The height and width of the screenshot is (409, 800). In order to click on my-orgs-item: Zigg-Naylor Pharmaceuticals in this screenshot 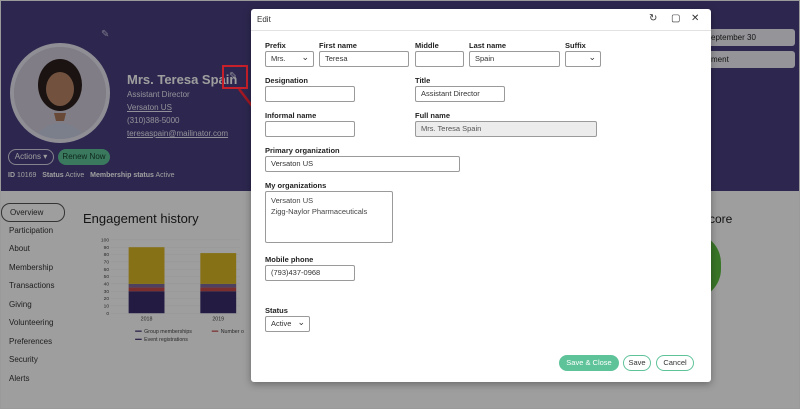, I will do `click(329, 211)`.